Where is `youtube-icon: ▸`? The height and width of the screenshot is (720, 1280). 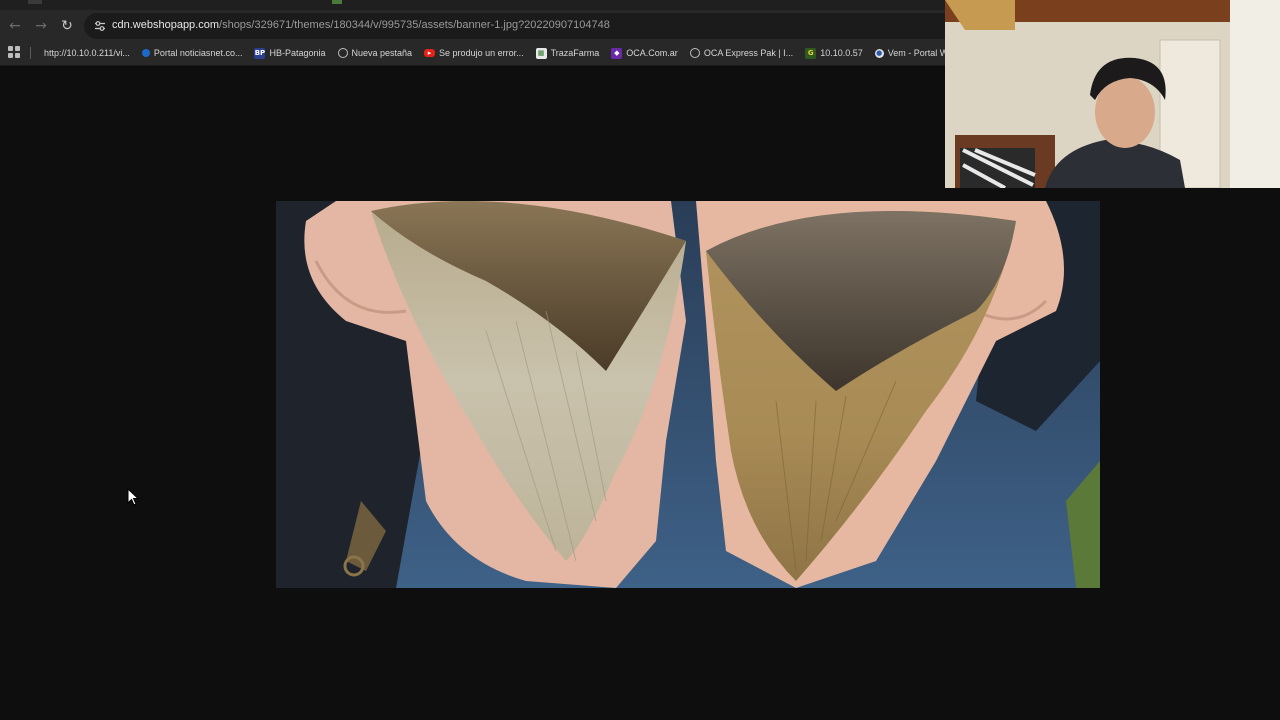
youtube-icon: ▸ is located at coordinates (430, 53).